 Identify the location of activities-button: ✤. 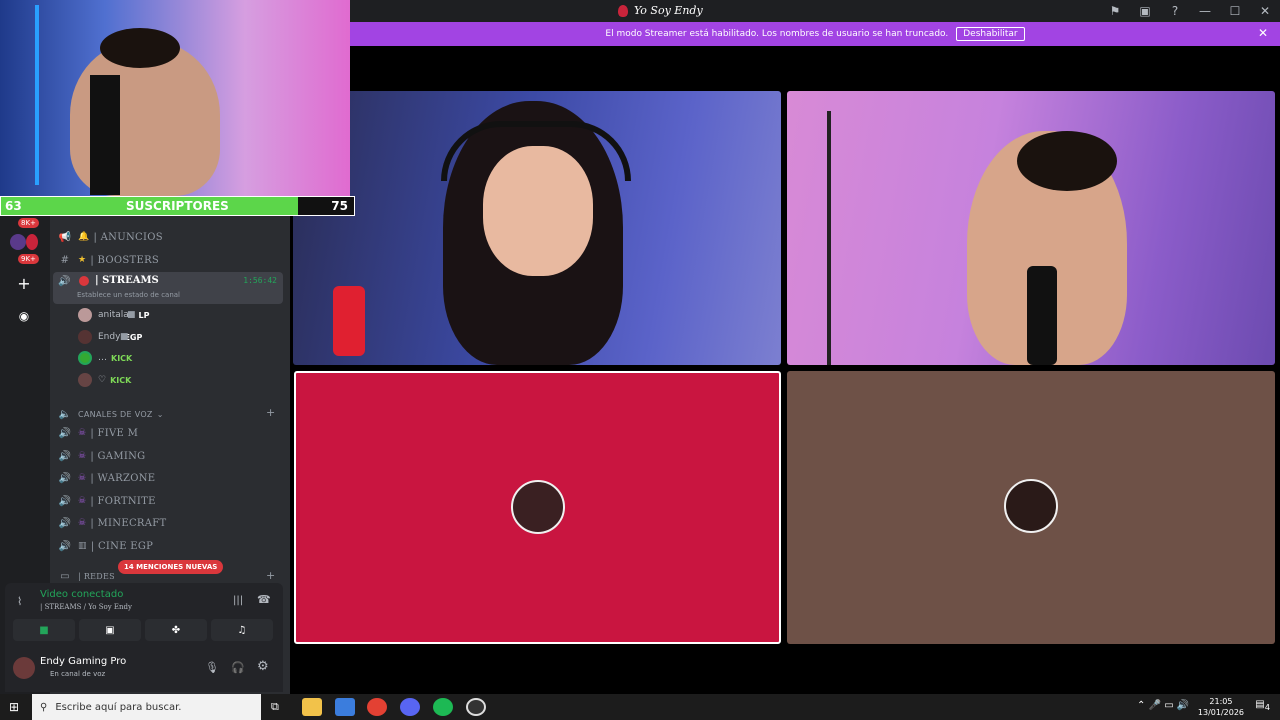
(176, 630).